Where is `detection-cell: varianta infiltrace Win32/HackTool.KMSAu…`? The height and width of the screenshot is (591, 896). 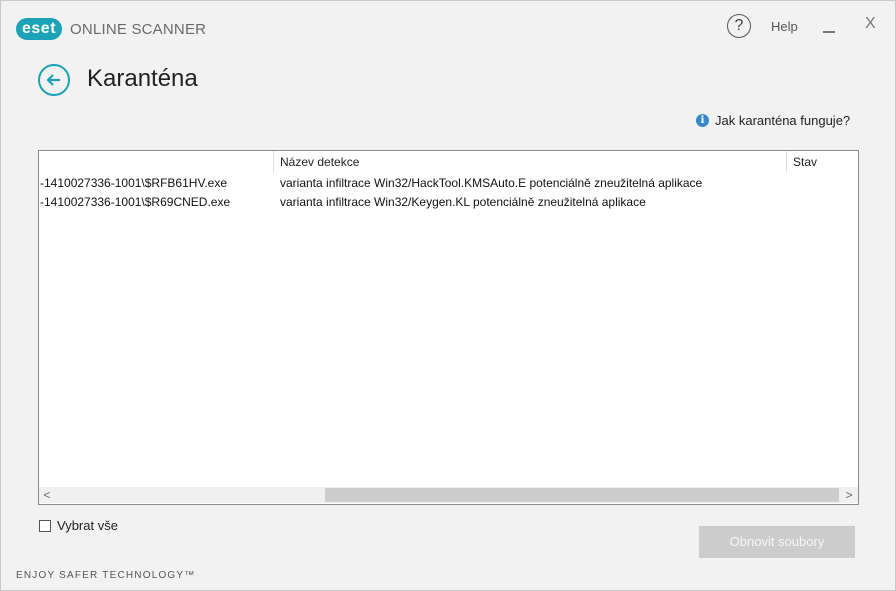
detection-cell: varianta infiltrace Win32/HackTool.KMSAu… is located at coordinates (491, 183).